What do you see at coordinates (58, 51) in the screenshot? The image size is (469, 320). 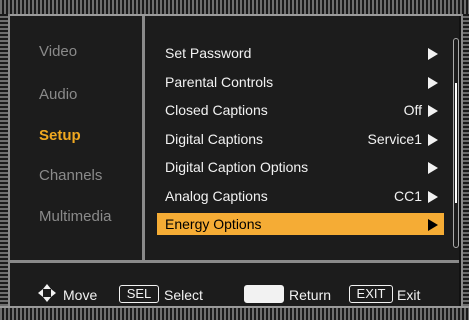 I see `category-video: Video` at bounding box center [58, 51].